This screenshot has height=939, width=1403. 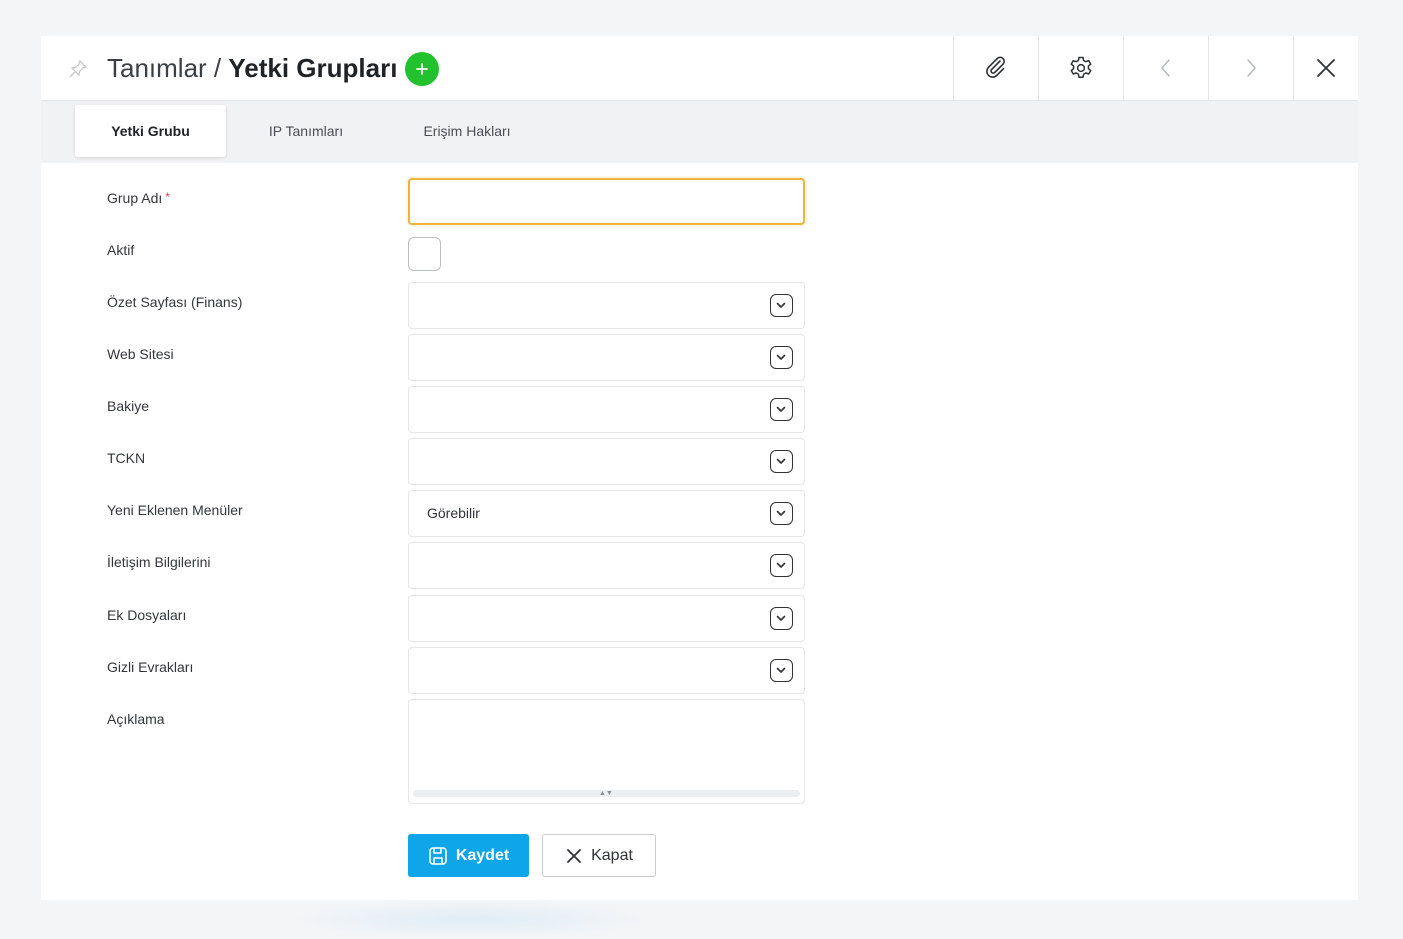 What do you see at coordinates (606, 751) in the screenshot?
I see `description-textarea: ▲▼` at bounding box center [606, 751].